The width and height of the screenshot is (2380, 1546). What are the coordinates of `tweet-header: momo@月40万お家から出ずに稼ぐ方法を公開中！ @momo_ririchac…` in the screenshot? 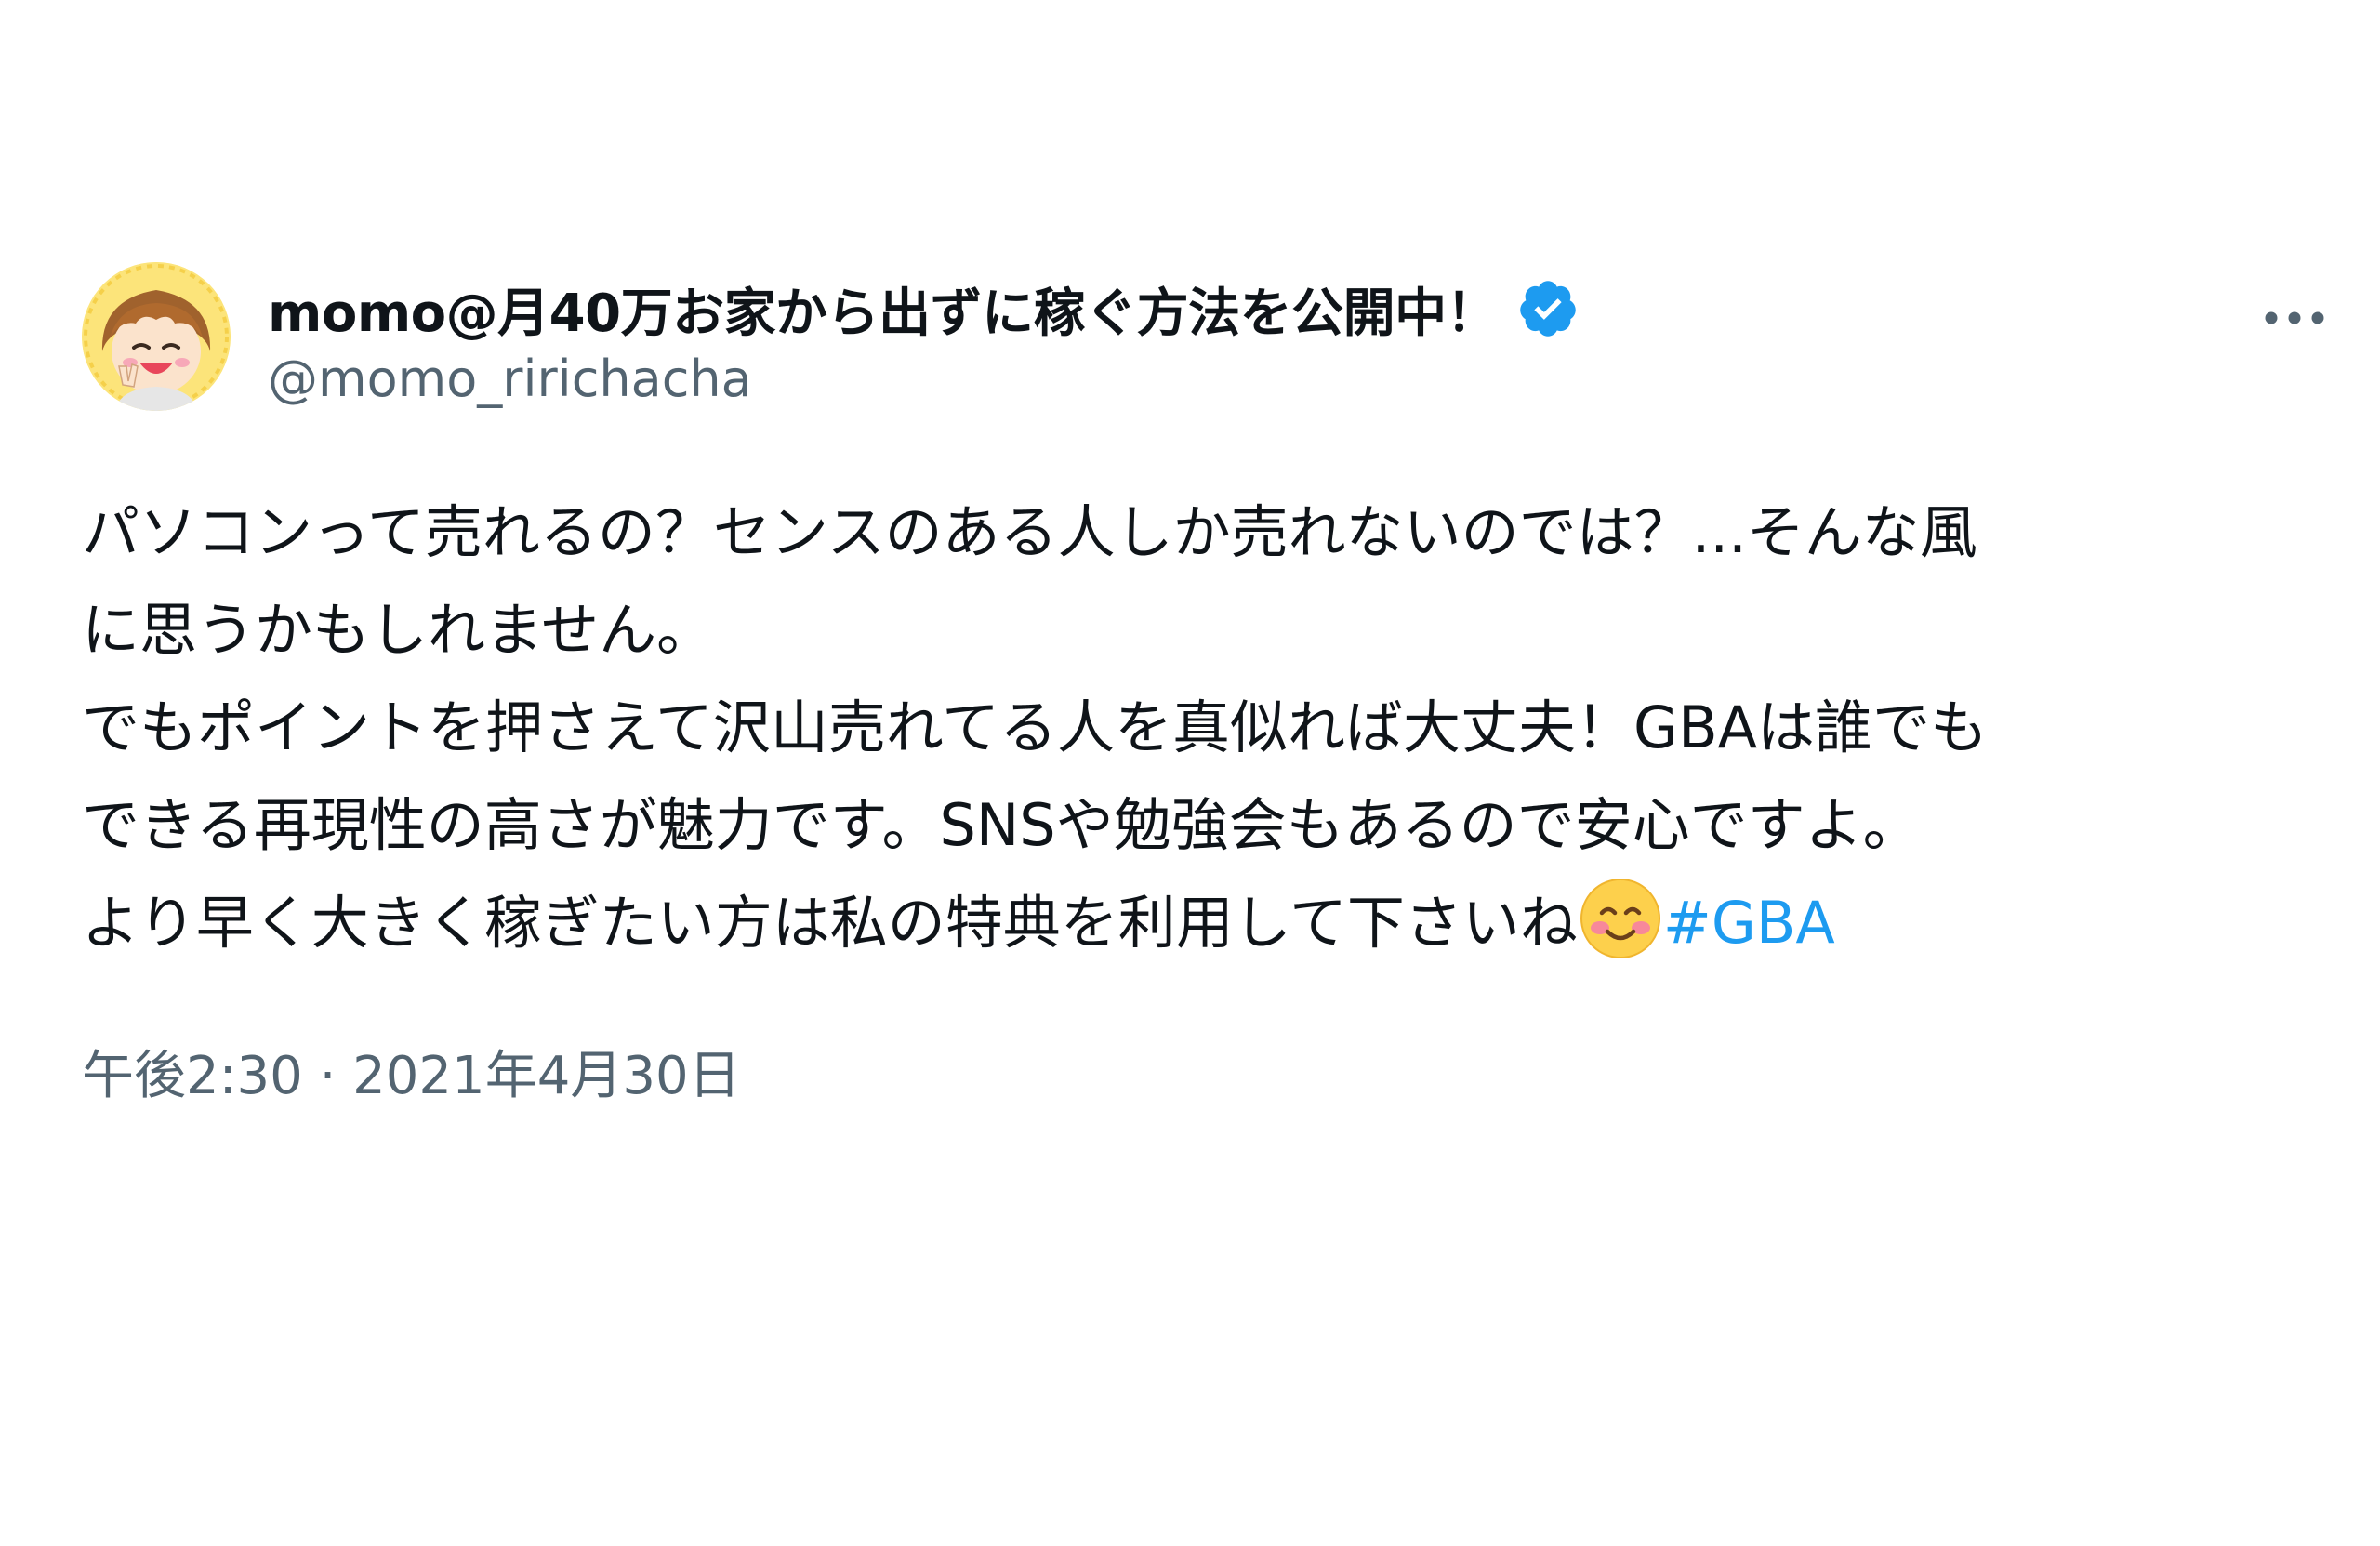 It's located at (1207, 336).